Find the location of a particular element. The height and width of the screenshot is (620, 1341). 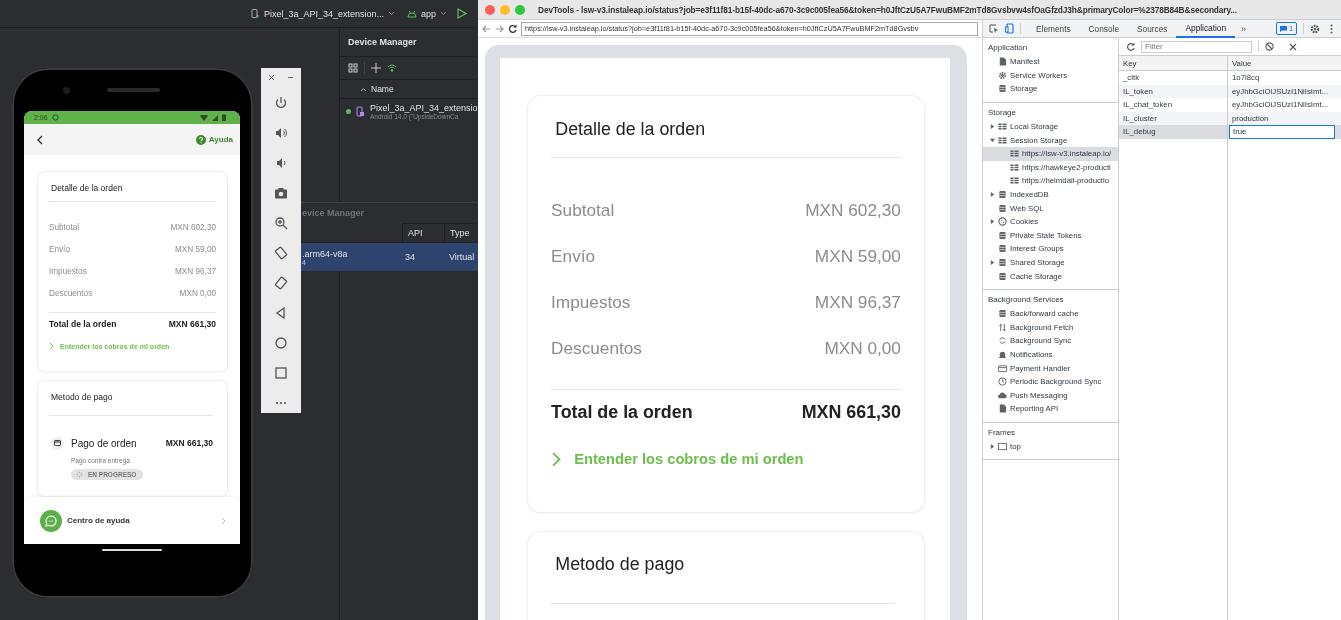

sort-caret-icon is located at coordinates (363, 89).